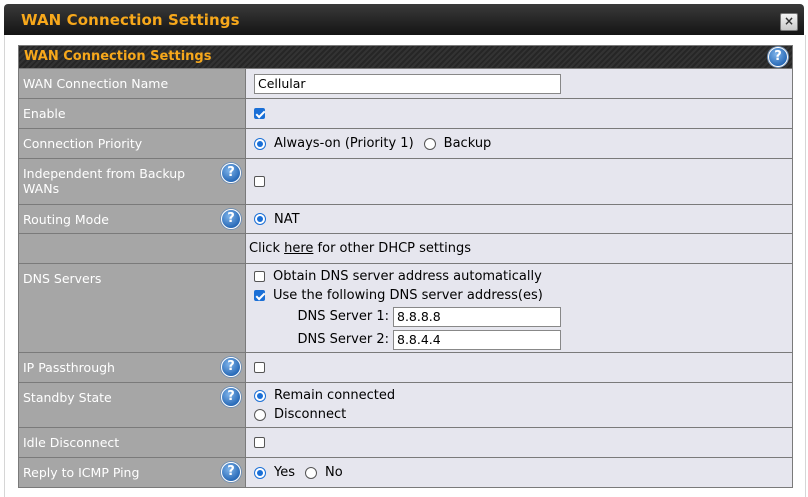  Describe the element at coordinates (260, 219) in the screenshot. I see `routing-nat-radio` at that location.